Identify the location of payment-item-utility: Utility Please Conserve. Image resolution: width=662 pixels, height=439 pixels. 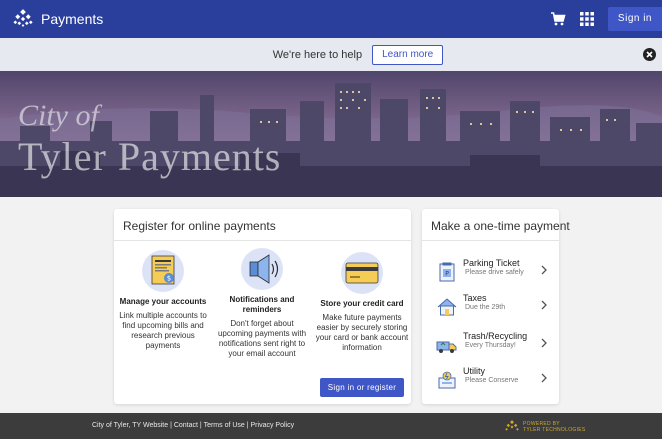
(492, 381).